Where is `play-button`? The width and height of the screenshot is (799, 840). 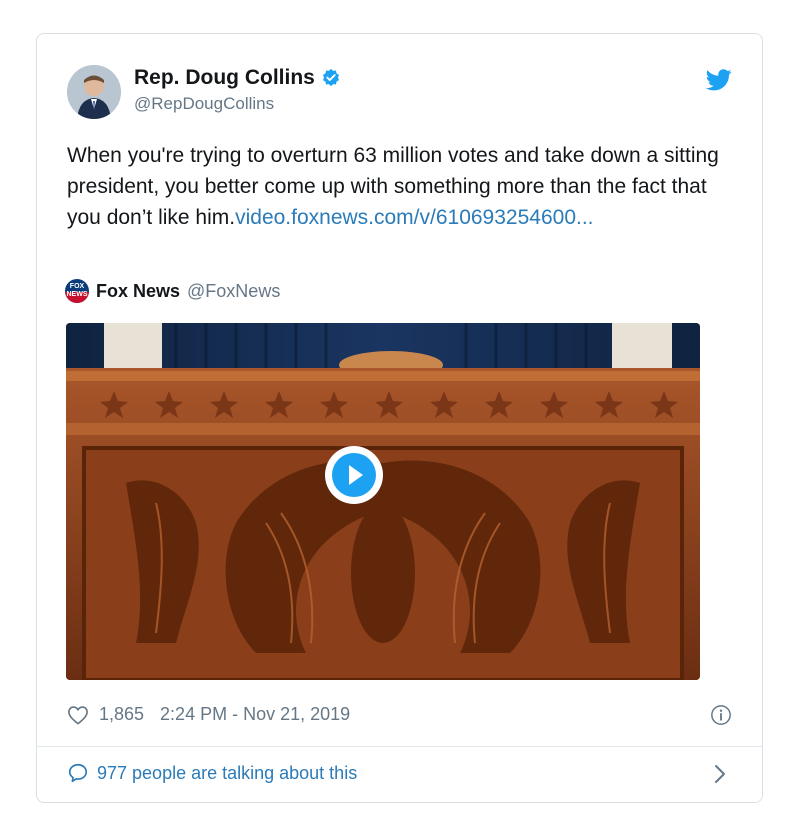 play-button is located at coordinates (354, 475).